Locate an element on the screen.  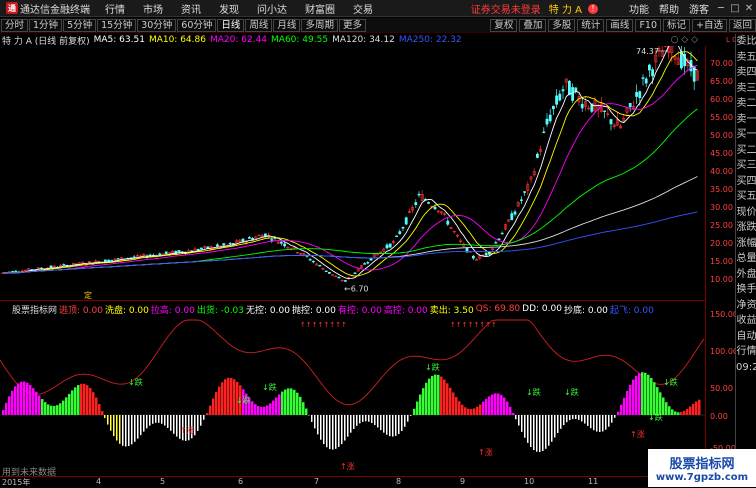
side-label: 买一 is located at coordinates (746, 135).